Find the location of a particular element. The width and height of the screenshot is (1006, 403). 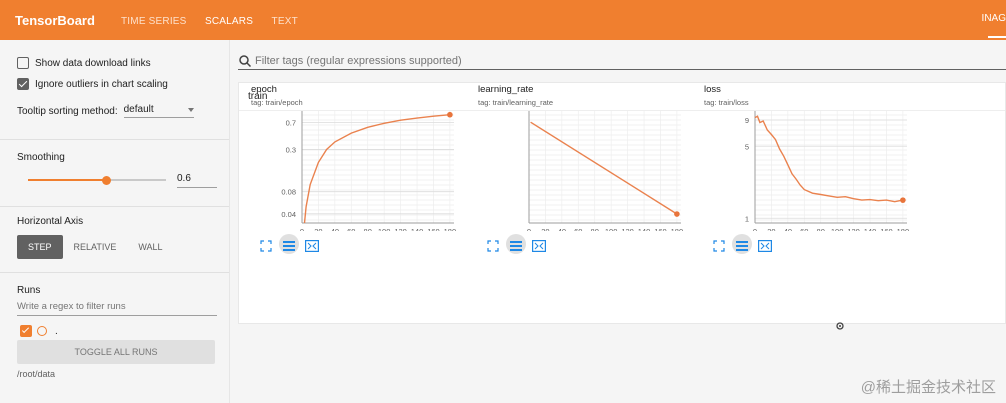

nav-scalars: SCALARS is located at coordinates (229, 21).